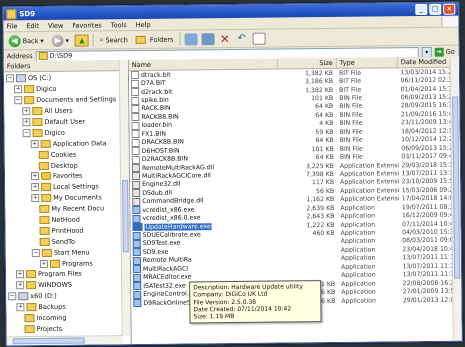 Image resolution: width=465 pixels, height=347 pixels. Describe the element at coordinates (136, 184) in the screenshot. I see `dll-file-icon` at that location.